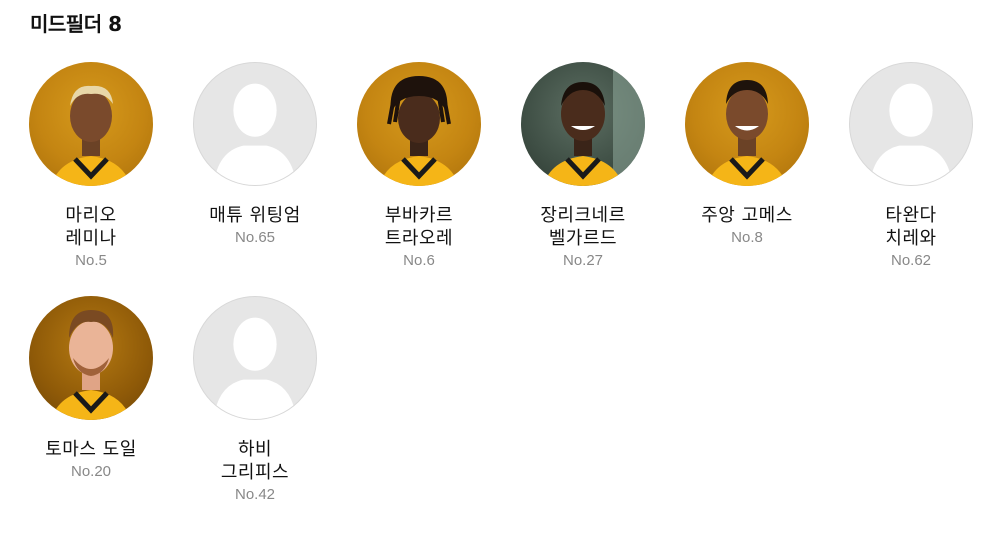 The height and width of the screenshot is (536, 992). I want to click on player-number: No.62, so click(911, 260).